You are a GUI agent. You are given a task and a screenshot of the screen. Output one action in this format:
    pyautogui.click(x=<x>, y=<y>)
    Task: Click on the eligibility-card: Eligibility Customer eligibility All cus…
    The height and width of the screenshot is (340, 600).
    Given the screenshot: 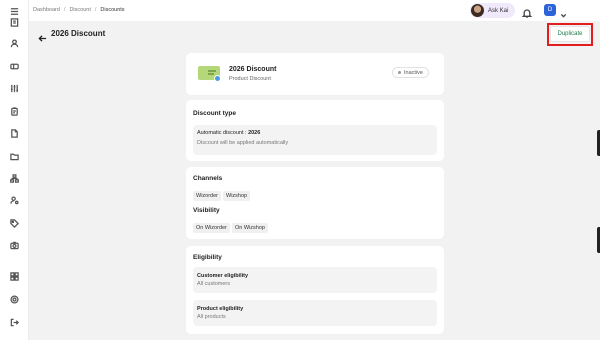 What is the action you would take?
    pyautogui.click(x=315, y=290)
    